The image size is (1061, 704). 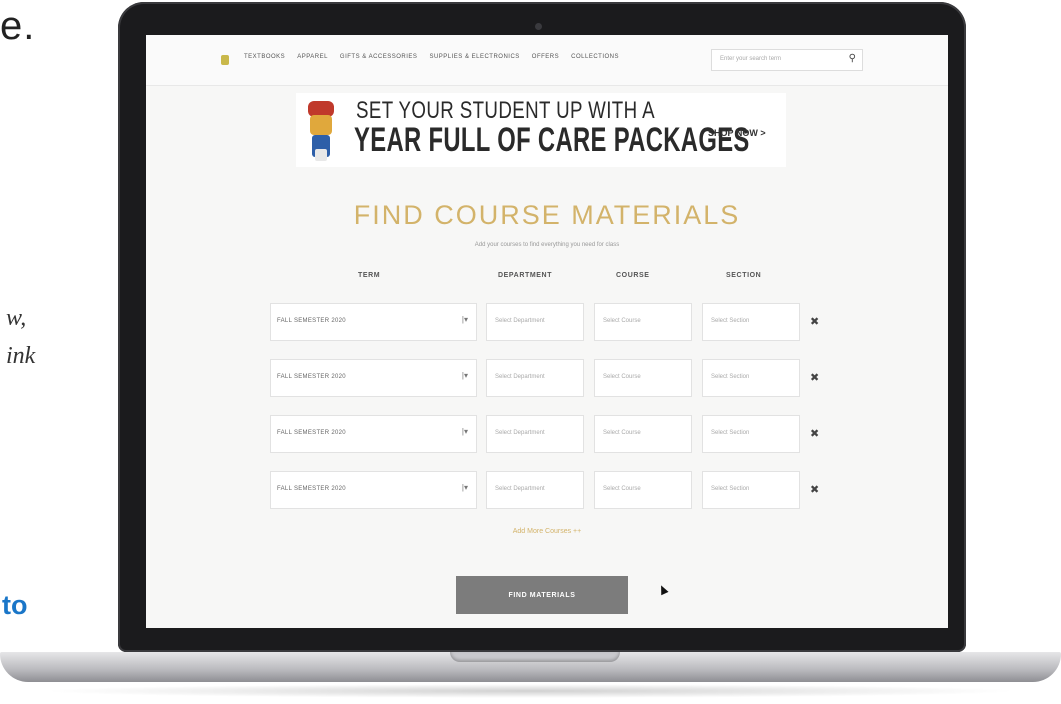 What do you see at coordinates (312, 57) in the screenshot?
I see `nav-item-apparel: APPAREL` at bounding box center [312, 57].